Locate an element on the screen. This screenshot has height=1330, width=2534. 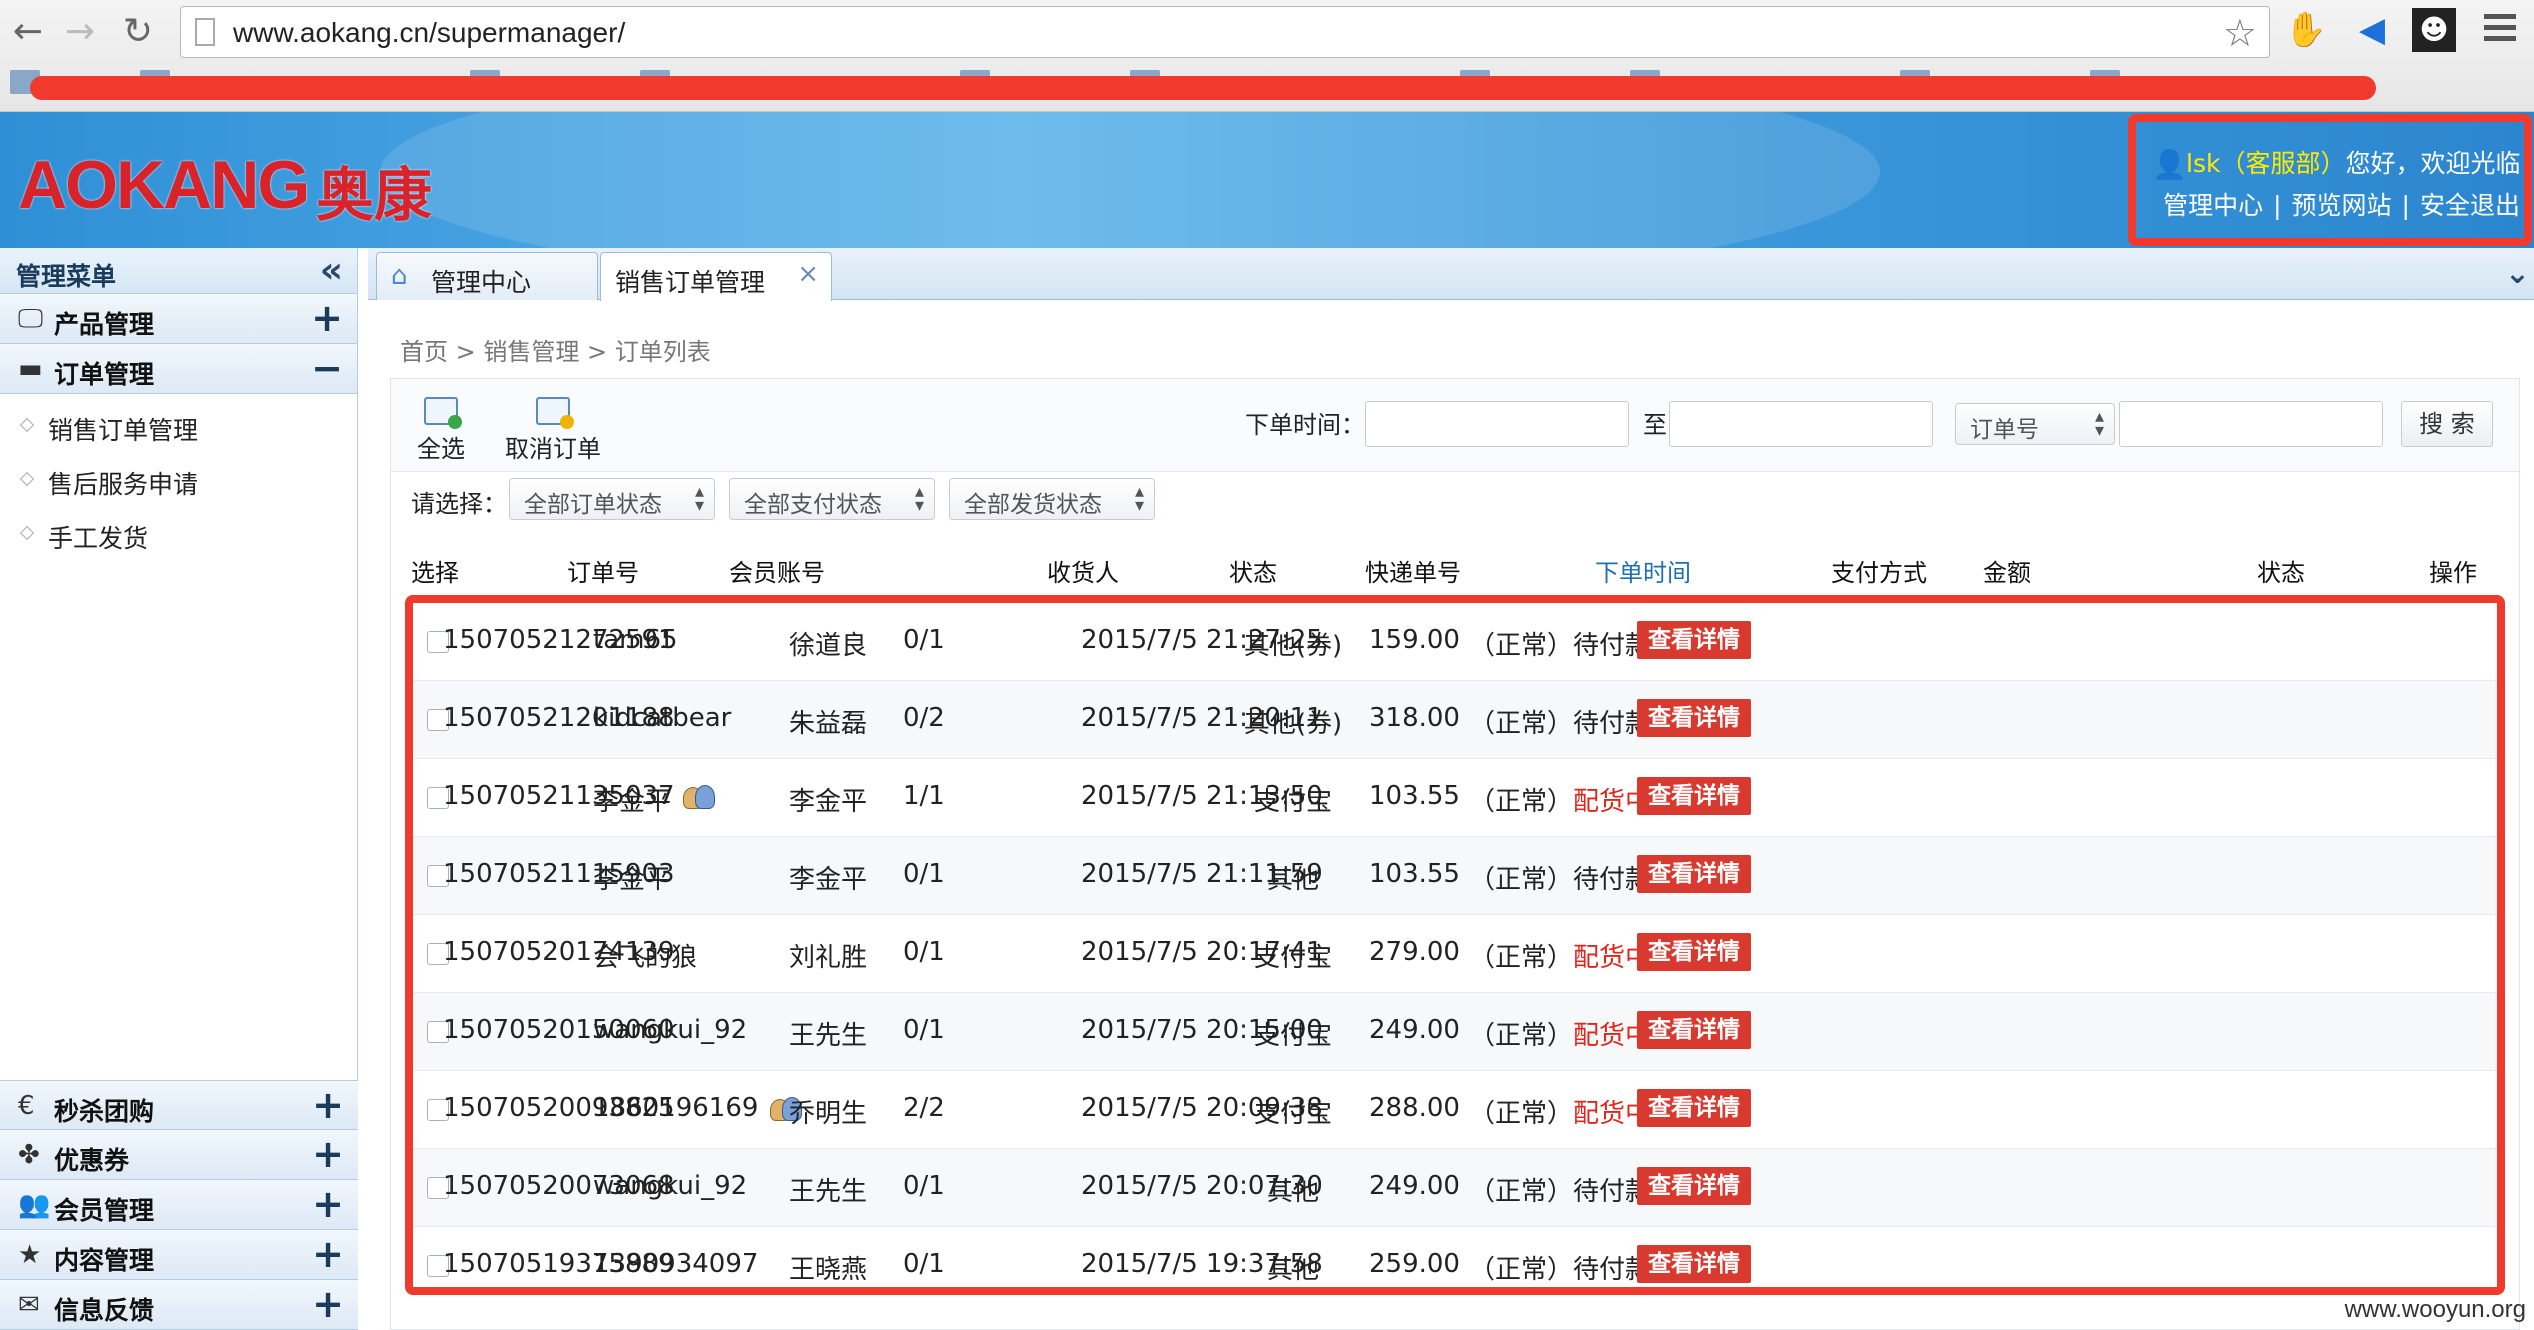
mask-extension-icon: ☻ is located at coordinates (2434, 30).